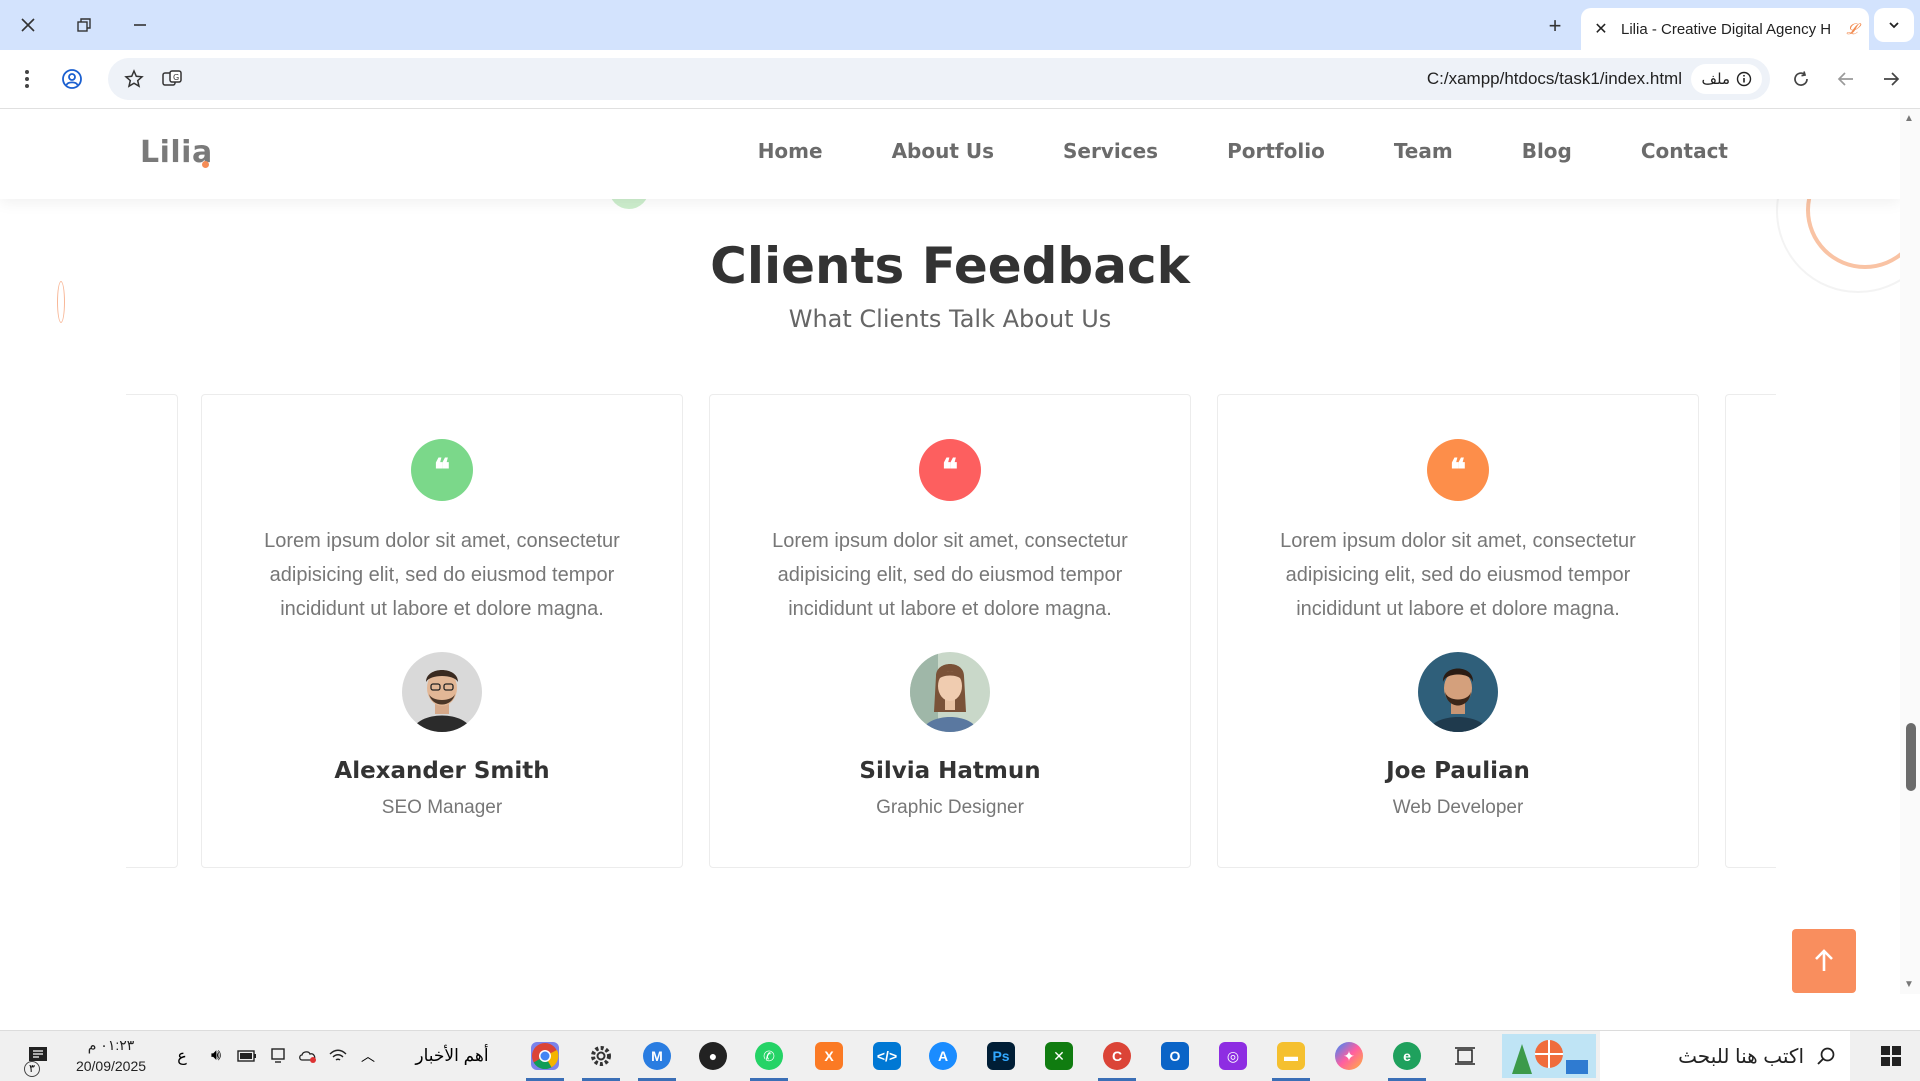  What do you see at coordinates (1423, 151) in the screenshot?
I see `nav-team: Team` at bounding box center [1423, 151].